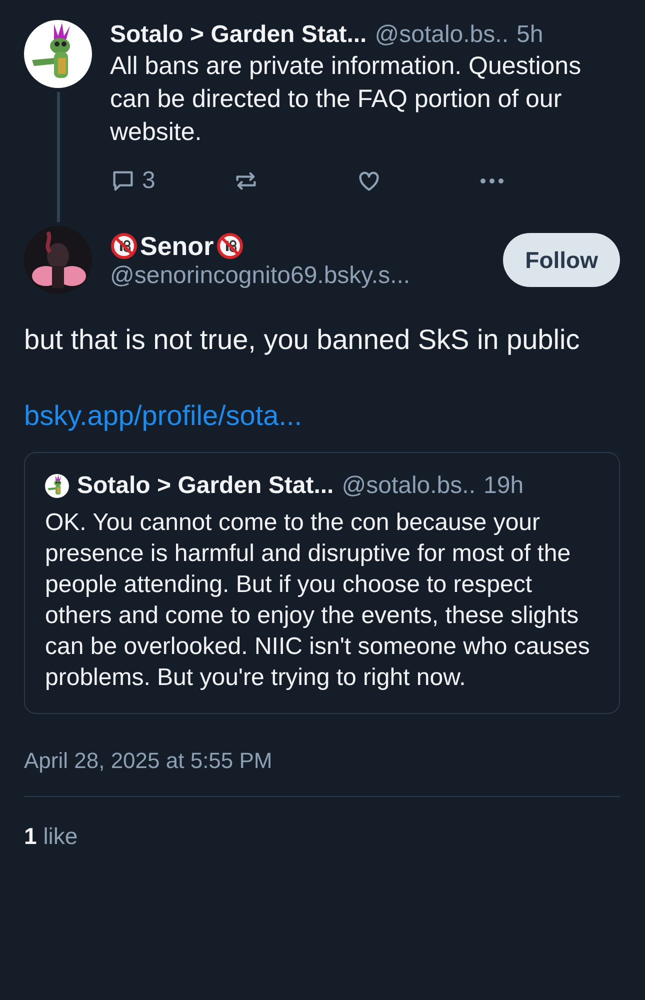 This screenshot has height=1000, width=645. Describe the element at coordinates (322, 836) in the screenshot. I see `like-count: 1 like` at that location.